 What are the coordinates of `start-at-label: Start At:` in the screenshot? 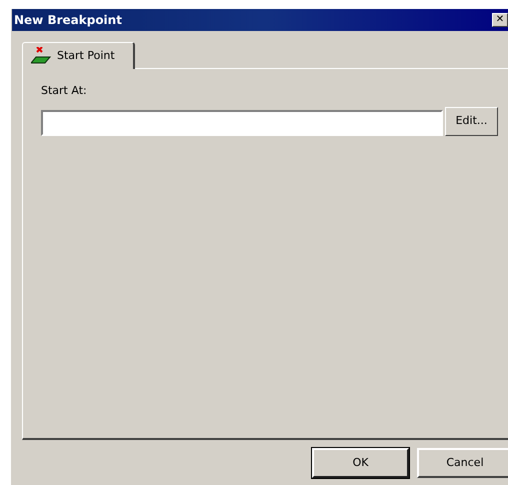 It's located at (64, 91).